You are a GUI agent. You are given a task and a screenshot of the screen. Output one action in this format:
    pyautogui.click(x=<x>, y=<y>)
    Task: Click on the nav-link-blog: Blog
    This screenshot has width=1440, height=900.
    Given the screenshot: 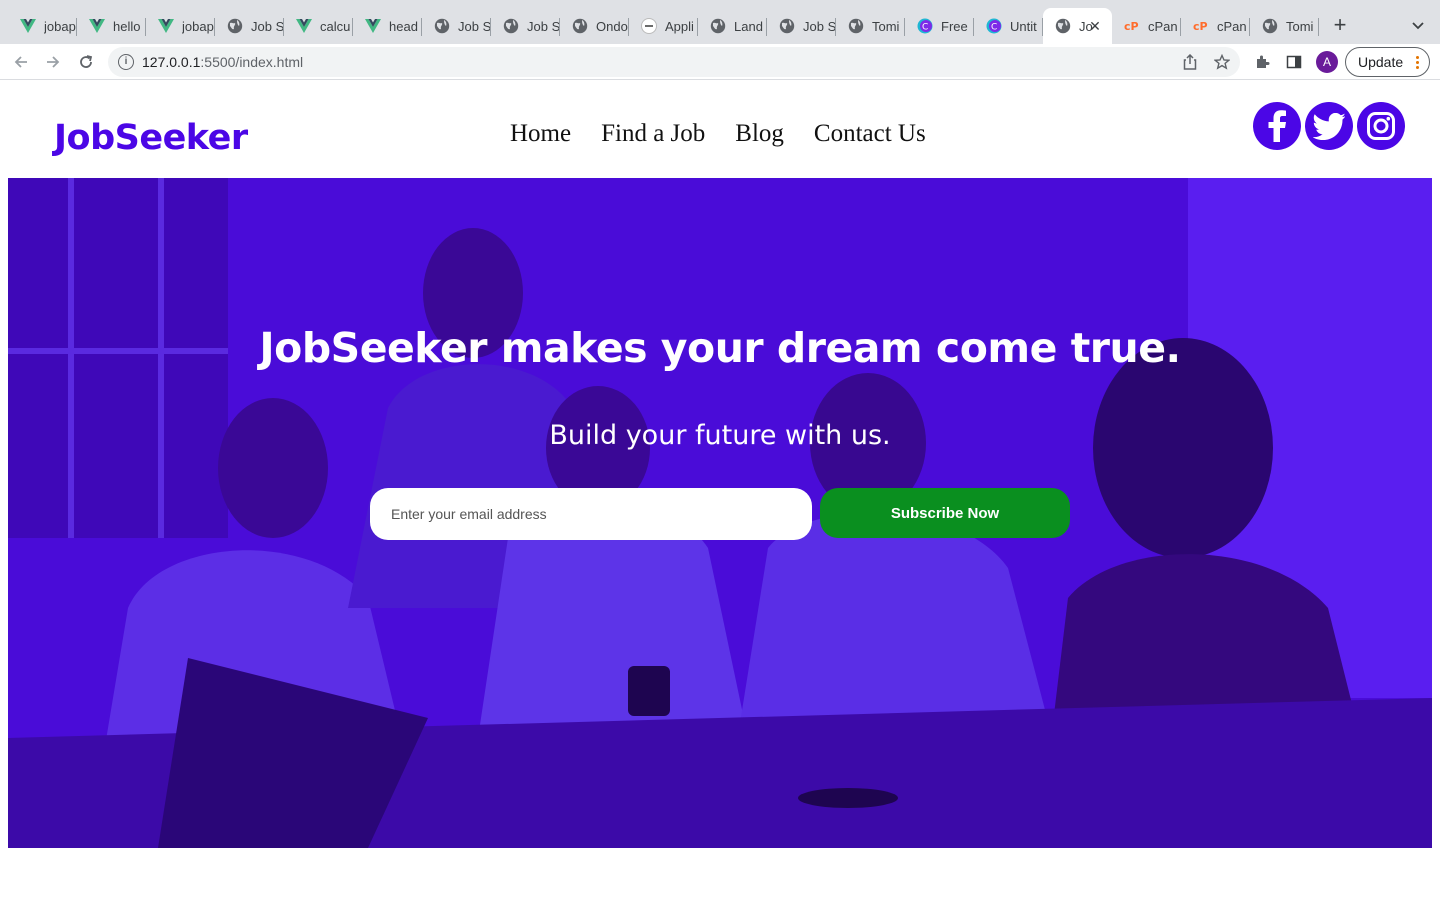 What is the action you would take?
    pyautogui.click(x=759, y=134)
    